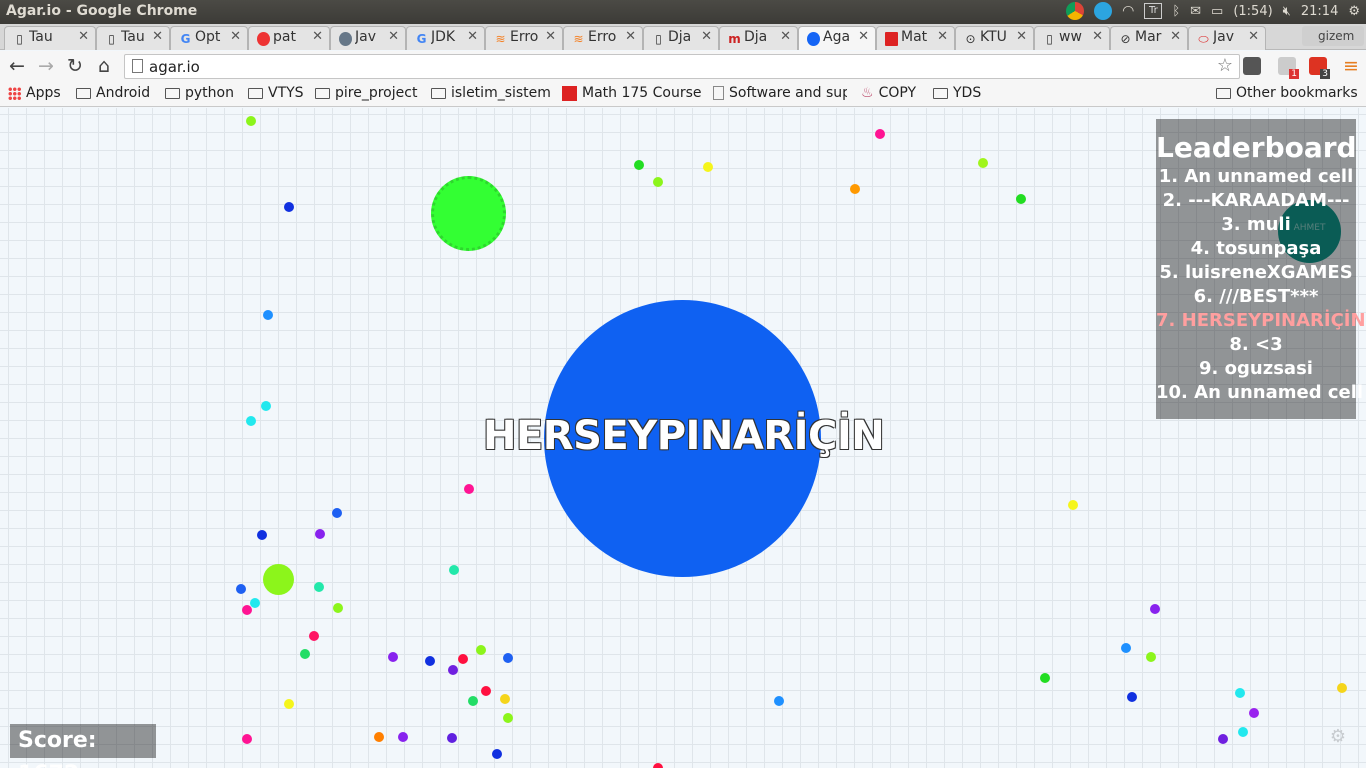 The width and height of the screenshot is (1366, 768). I want to click on bookmark-star-icon: ☆, so click(1225, 65).